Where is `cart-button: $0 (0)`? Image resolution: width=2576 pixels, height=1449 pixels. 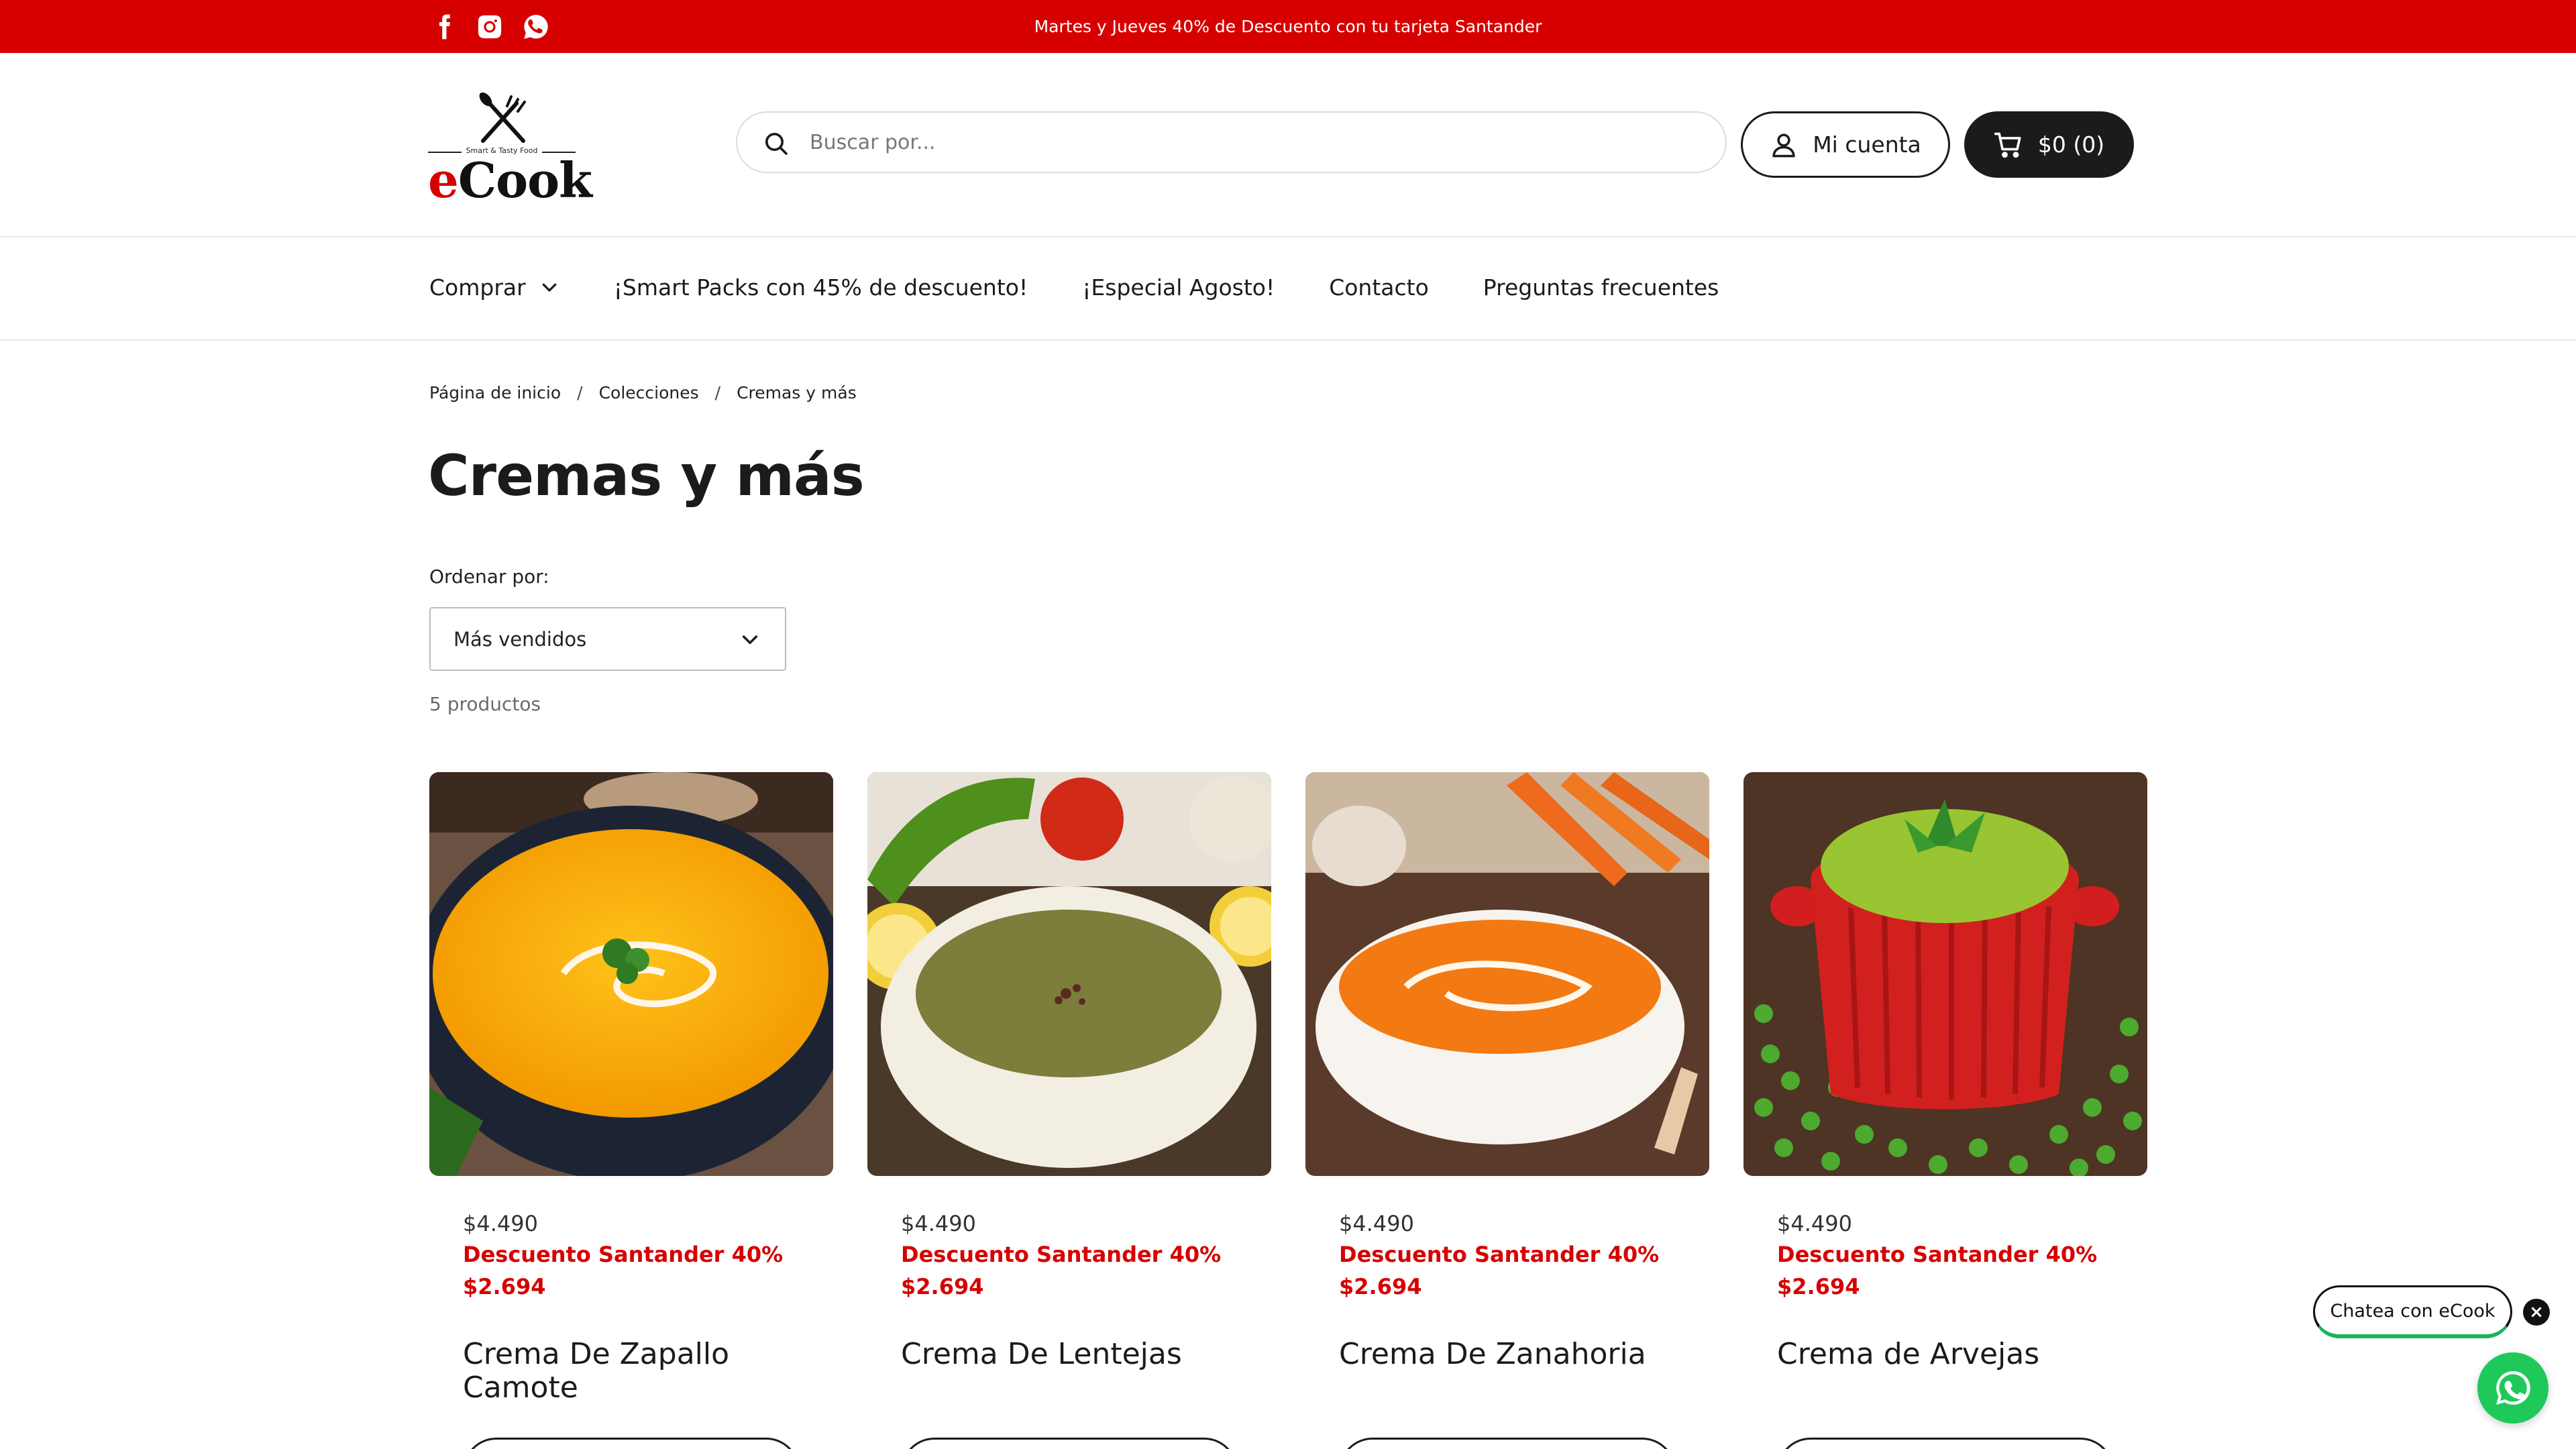
cart-button: $0 (0) is located at coordinates (2049, 144).